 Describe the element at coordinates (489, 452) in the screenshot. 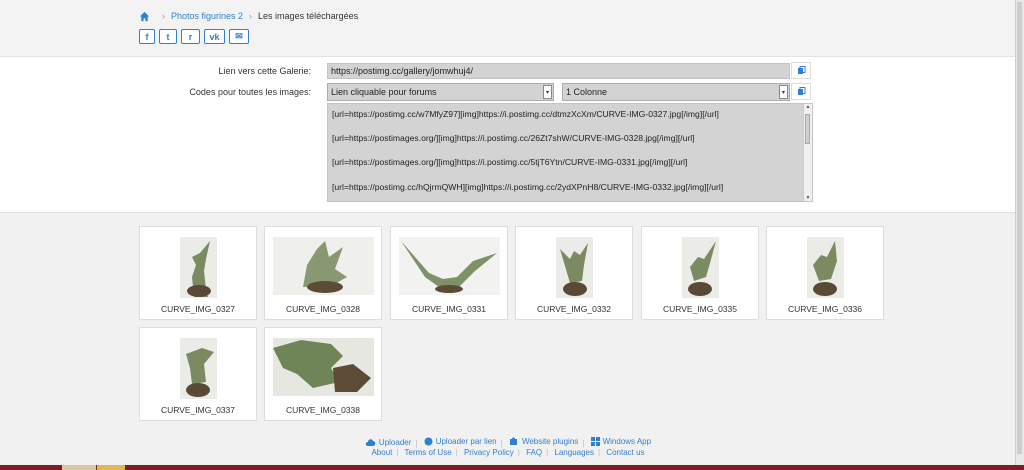

I see `footer-privacy-link: Privacy Policy` at that location.